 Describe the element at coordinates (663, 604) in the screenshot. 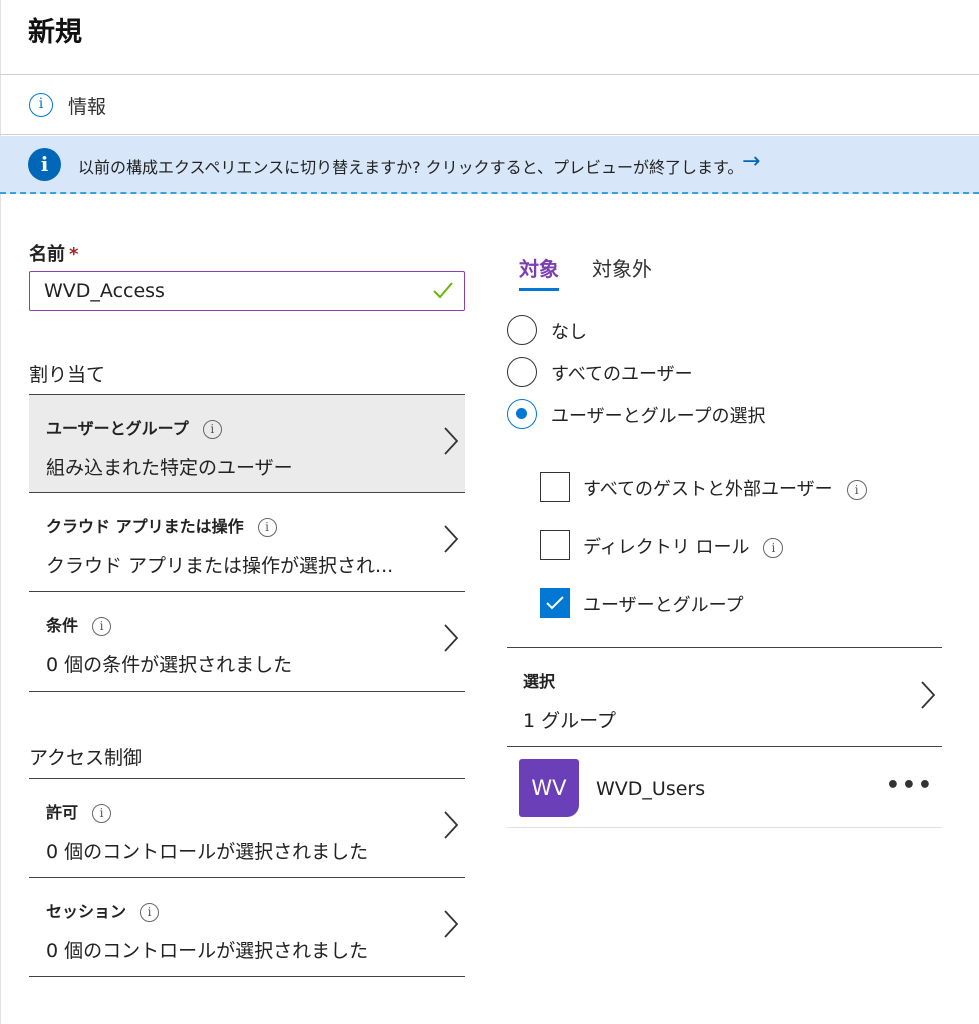

I see `checkbox-label: ユーザーとグループ` at that location.